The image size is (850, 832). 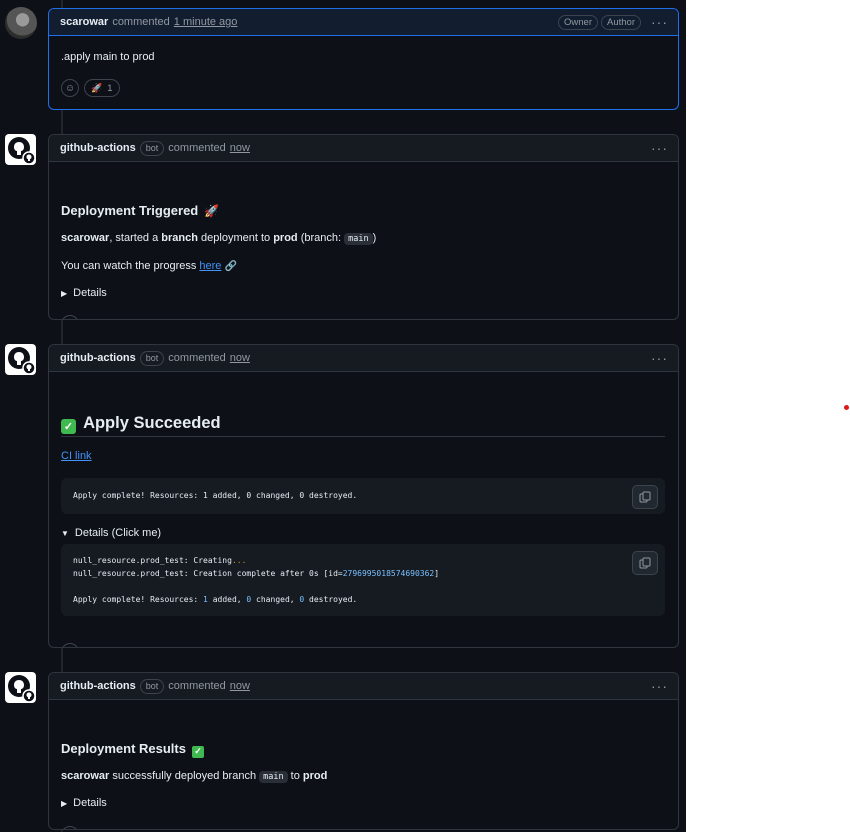 What do you see at coordinates (184, 776) in the screenshot?
I see `text: successfully deployed branch` at bounding box center [184, 776].